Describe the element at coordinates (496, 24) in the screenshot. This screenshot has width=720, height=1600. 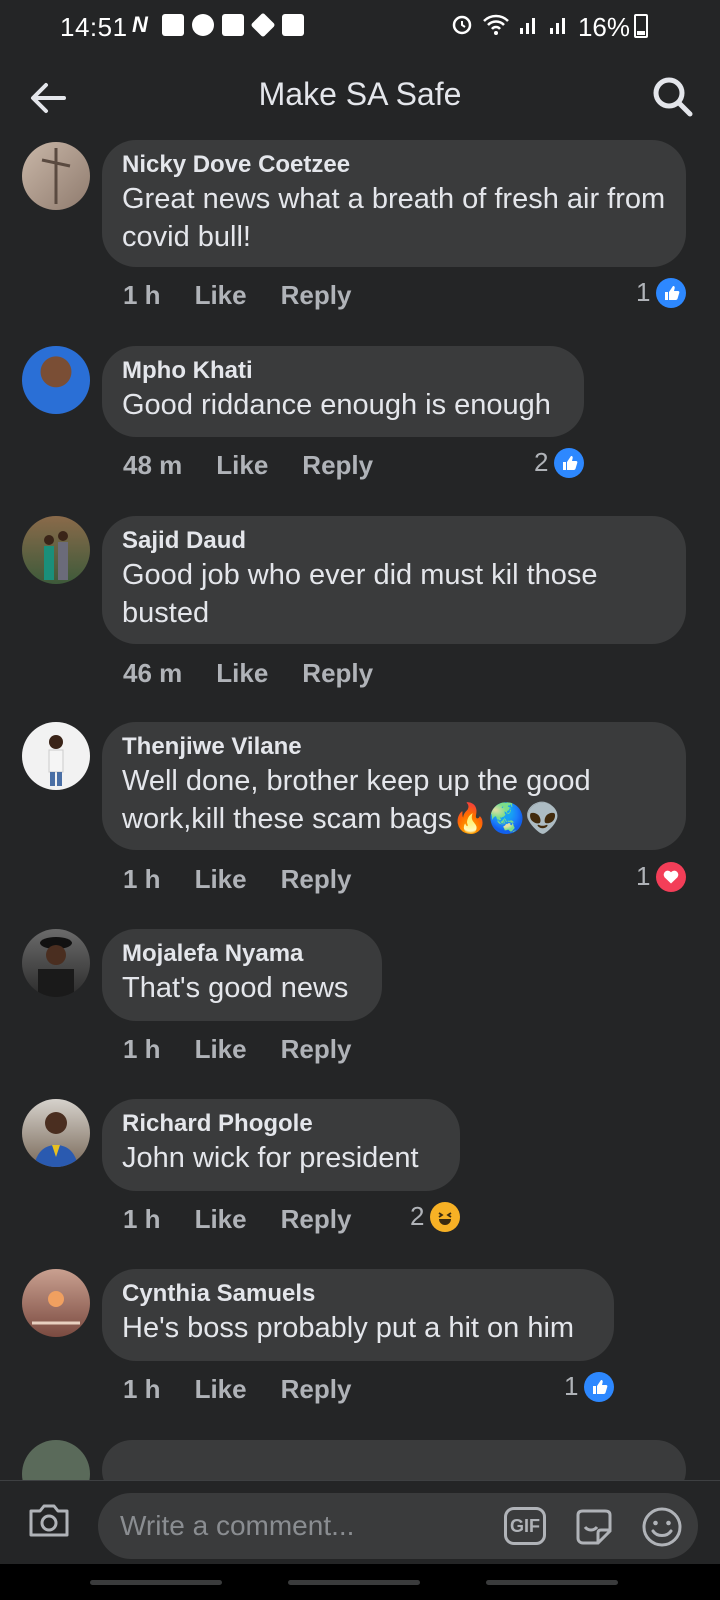
I see `wifi-icon` at that location.